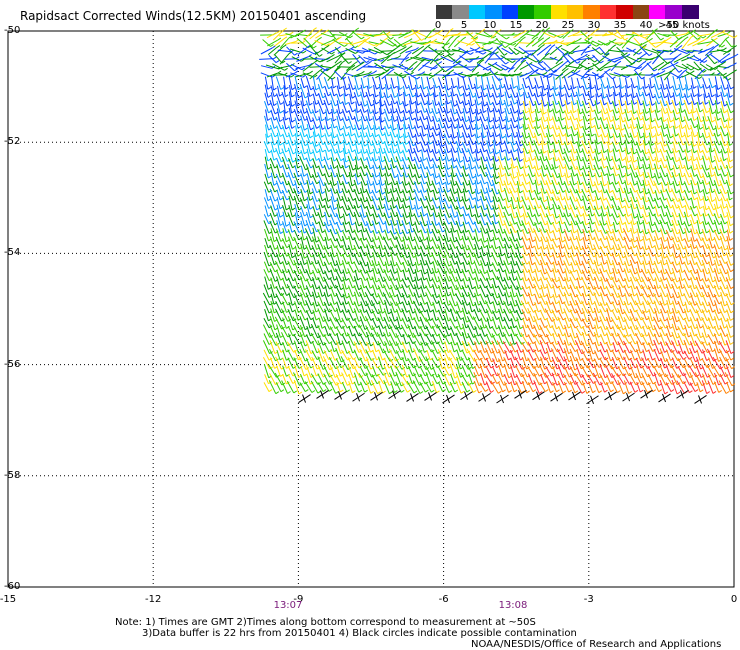 This screenshot has width=740, height=650. What do you see at coordinates (588, 599) in the screenshot?
I see `longitude-tick-label: -3` at bounding box center [588, 599].